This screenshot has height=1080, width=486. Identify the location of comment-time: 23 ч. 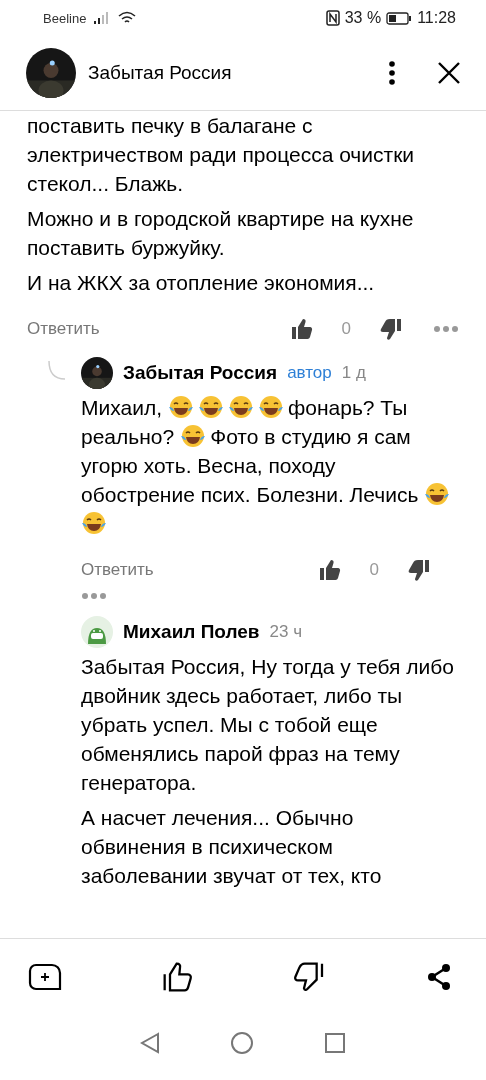
(286, 632).